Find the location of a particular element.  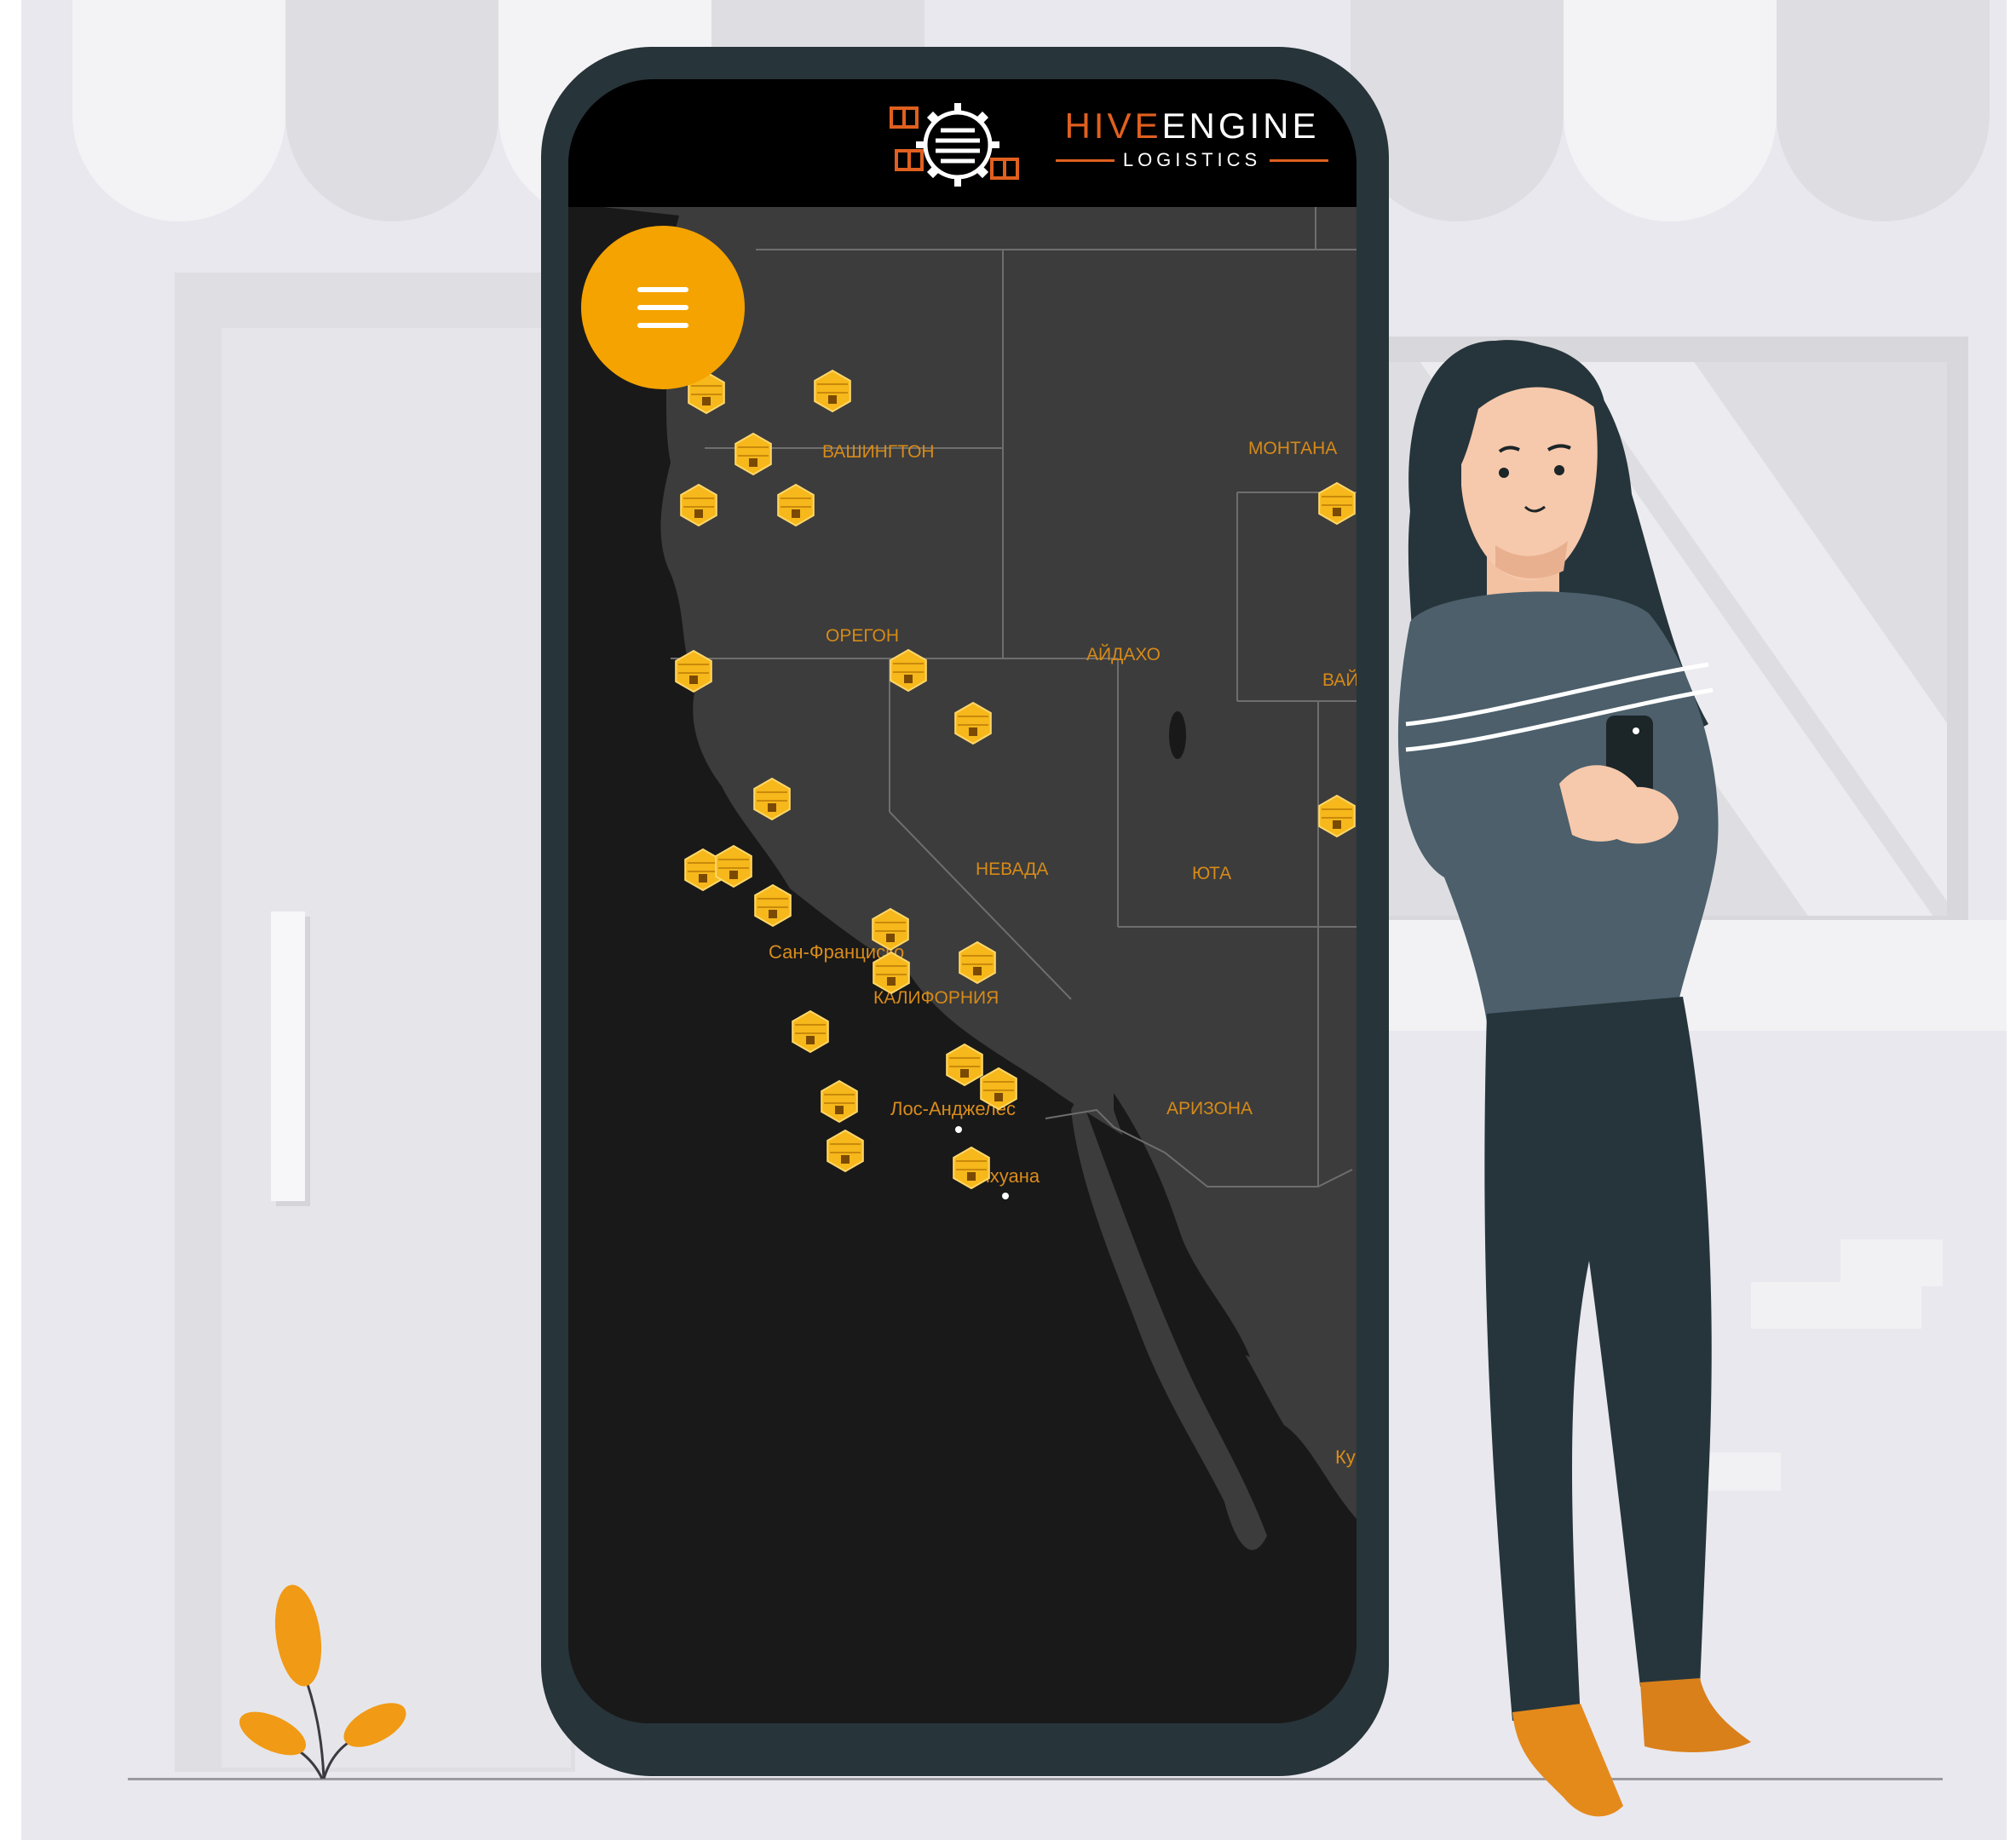

app-header: HIVEENGINE LOGISTICS is located at coordinates (962, 143).